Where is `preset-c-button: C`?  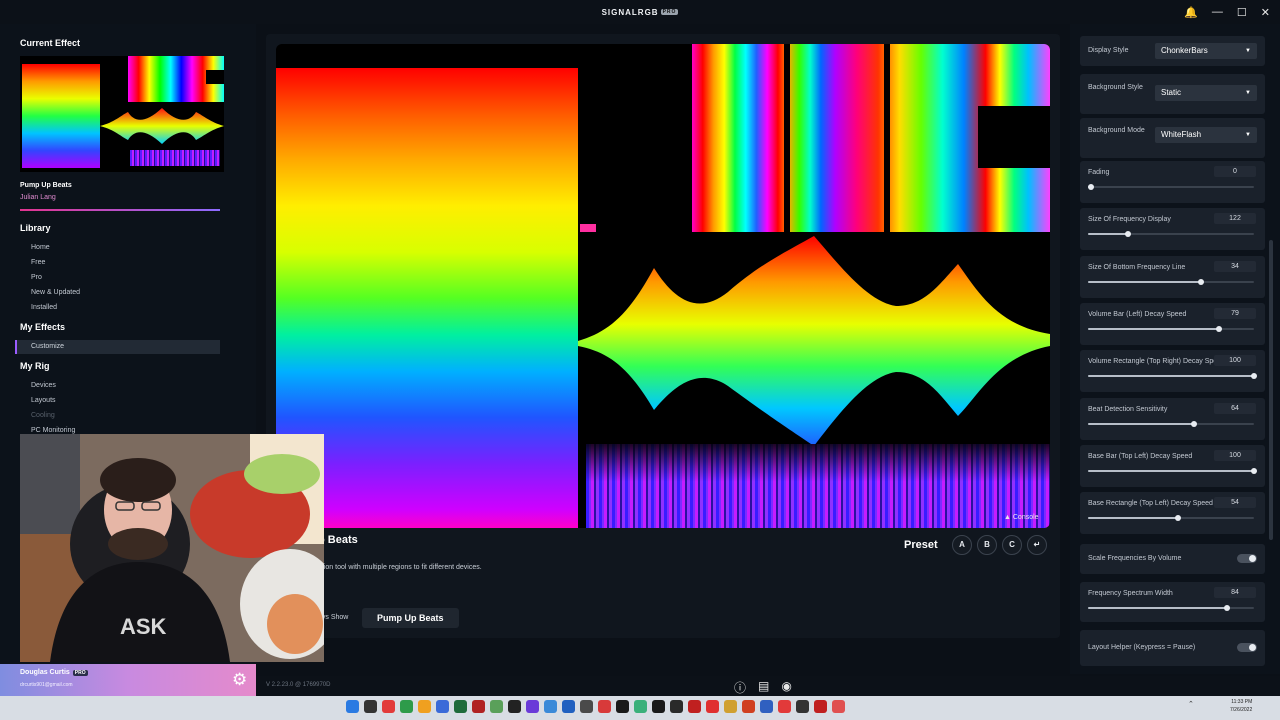
preset-c-button: C is located at coordinates (1012, 545).